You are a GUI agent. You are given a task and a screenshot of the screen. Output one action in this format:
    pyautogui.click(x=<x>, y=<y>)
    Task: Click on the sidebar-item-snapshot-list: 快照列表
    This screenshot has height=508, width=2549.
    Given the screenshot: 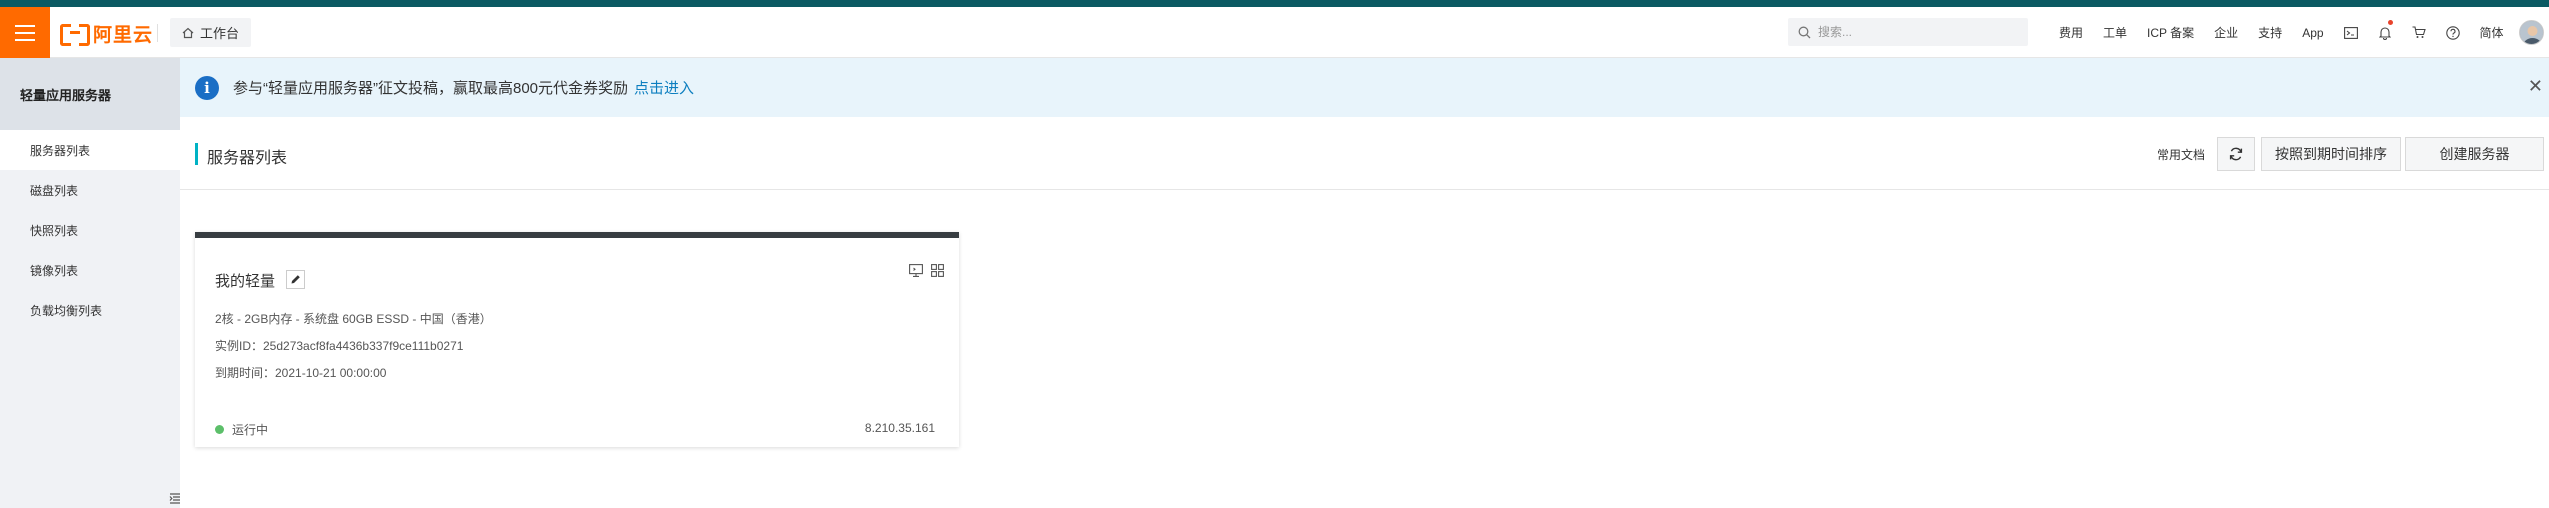 What is the action you would take?
    pyautogui.click(x=90, y=230)
    